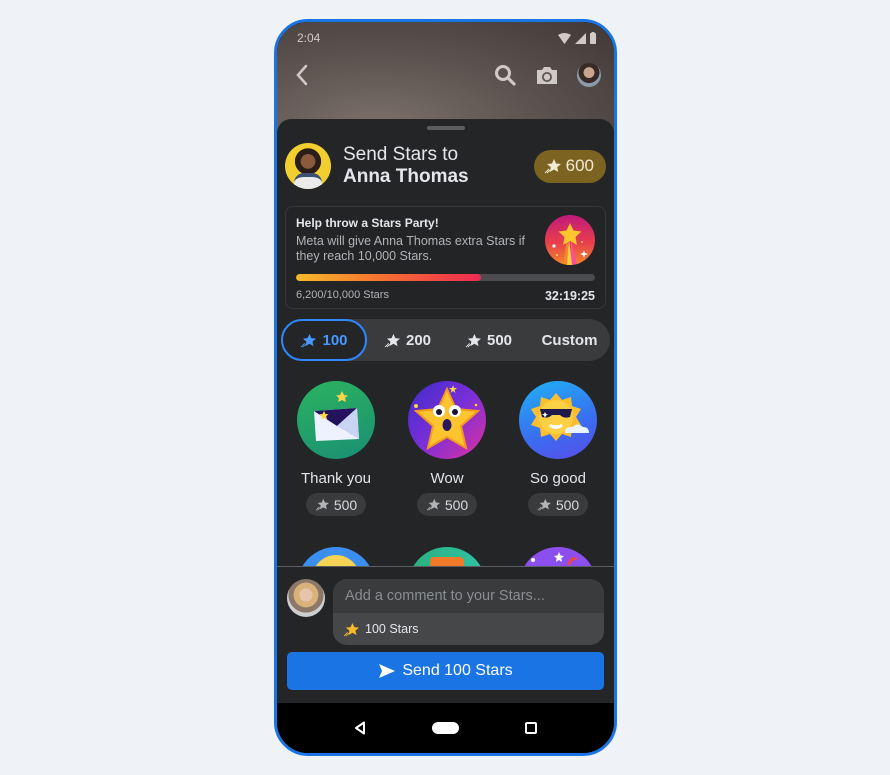 The height and width of the screenshot is (775, 890). Describe the element at coordinates (306, 598) in the screenshot. I see `current-user-avatar` at that location.